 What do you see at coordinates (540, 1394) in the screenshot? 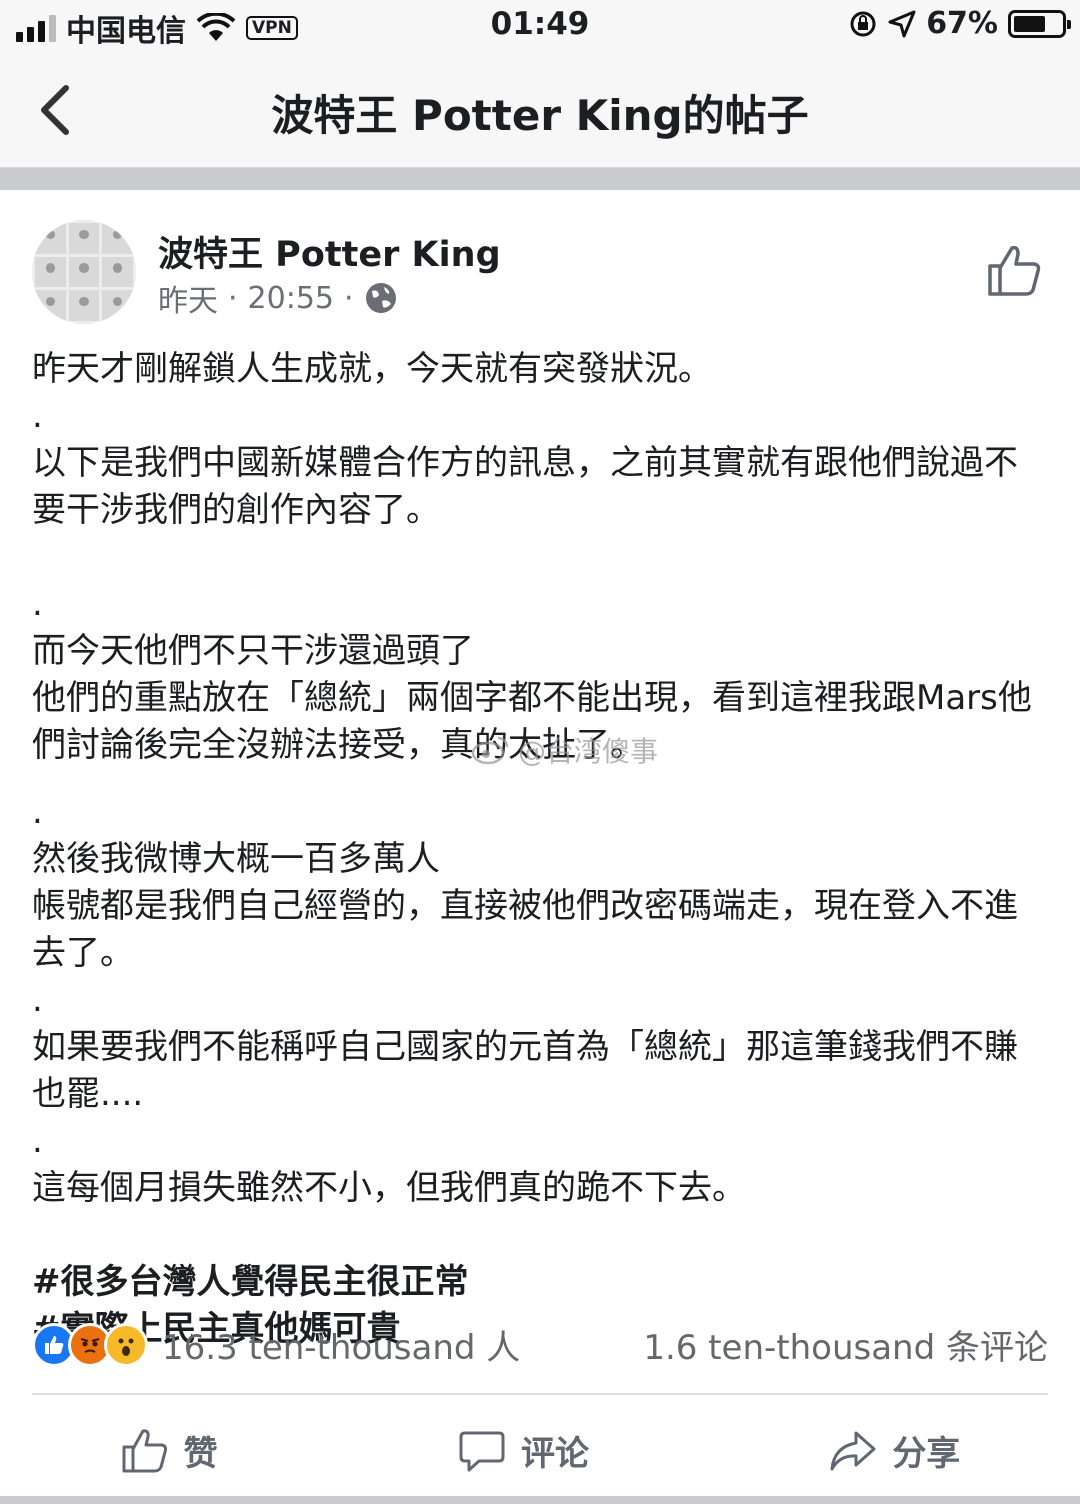
I see `divider` at bounding box center [540, 1394].